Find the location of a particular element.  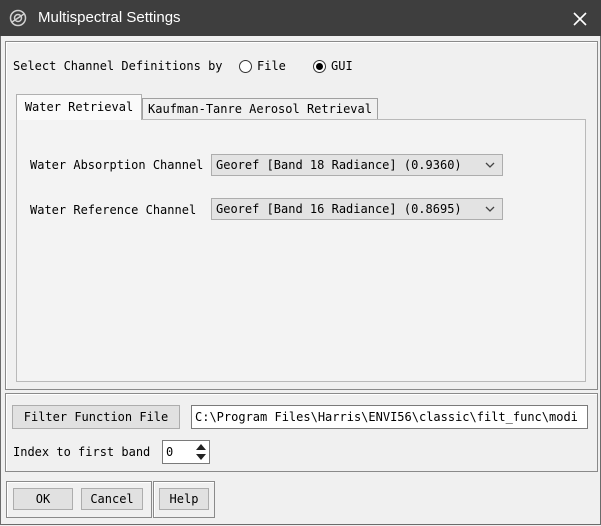

channel-source-label: Select Channel Definitions by is located at coordinates (118, 66).